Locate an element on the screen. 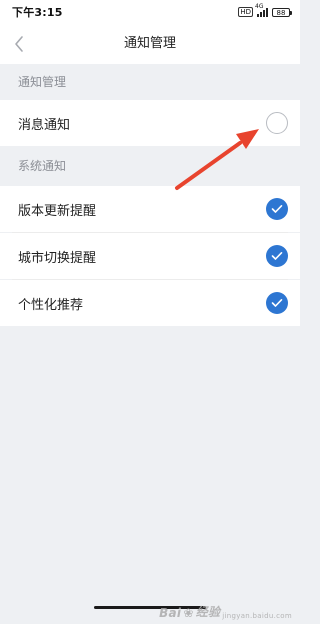 This screenshot has height=624, width=320. status-icons: HD 4G 88 is located at coordinates (265, 10).